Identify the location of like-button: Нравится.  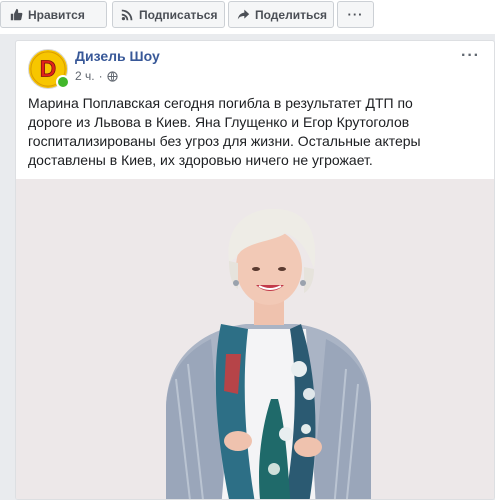
(53, 14).